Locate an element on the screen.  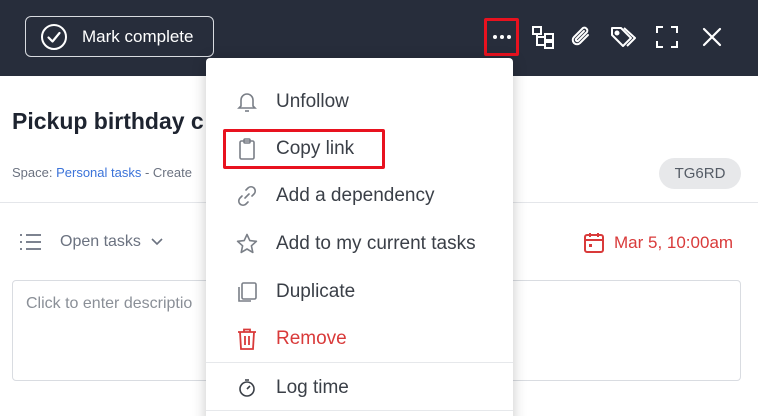
space-link: Personal tasks is located at coordinates (98, 172).